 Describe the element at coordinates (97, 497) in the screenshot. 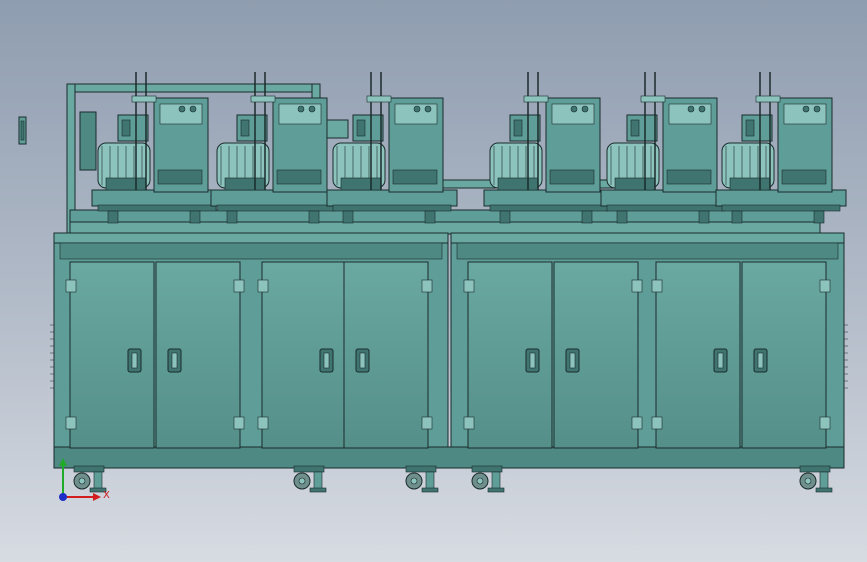

I see `x-axis-arrowhead` at that location.